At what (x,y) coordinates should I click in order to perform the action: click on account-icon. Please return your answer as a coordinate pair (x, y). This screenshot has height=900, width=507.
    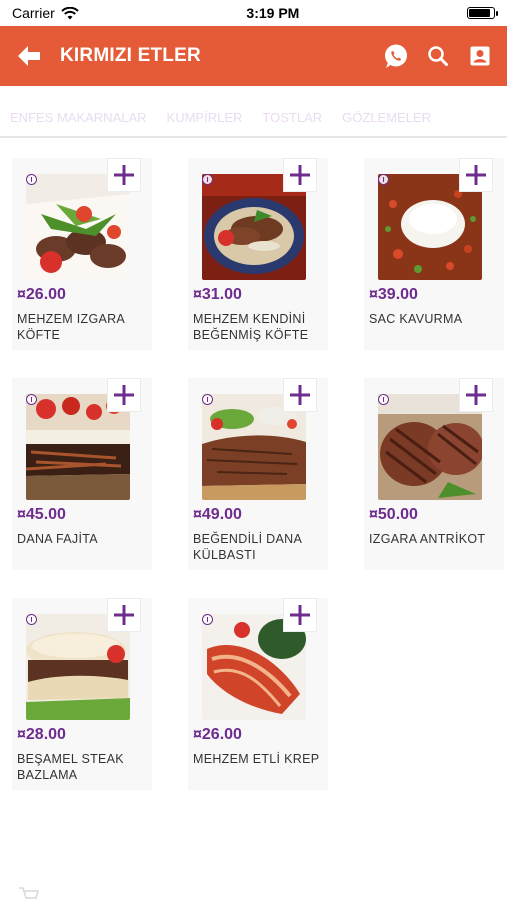
    Looking at the image, I should click on (480, 56).